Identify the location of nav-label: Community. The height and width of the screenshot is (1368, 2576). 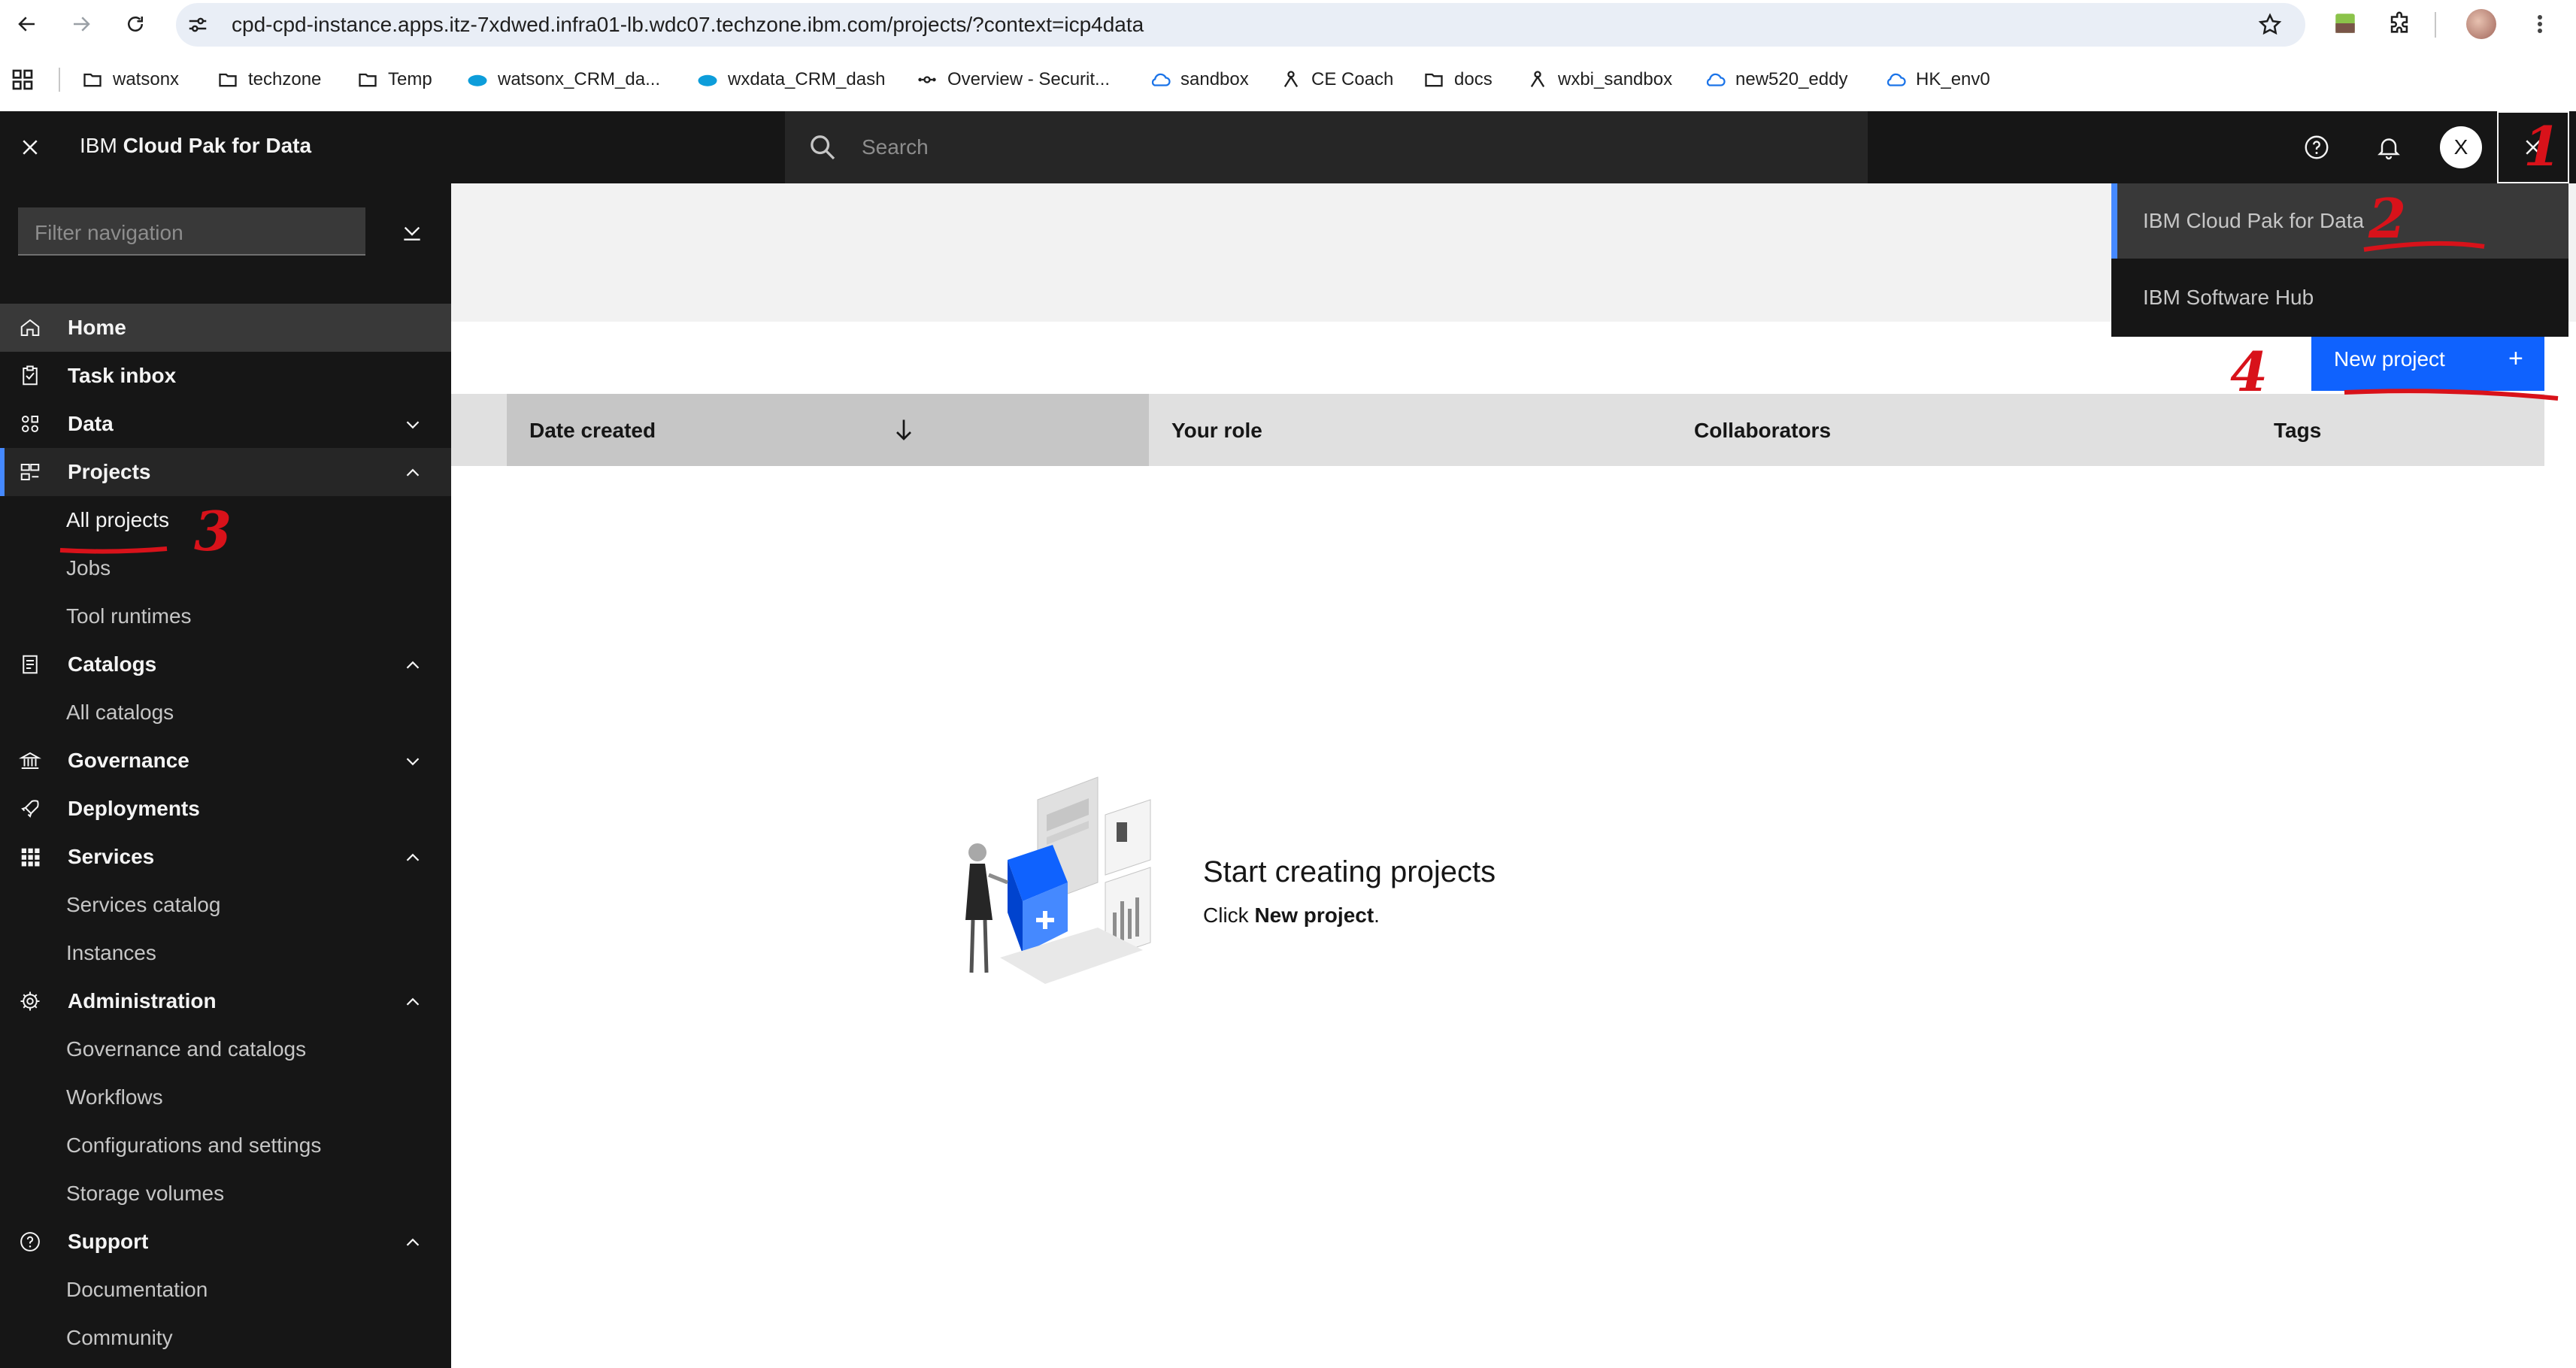
(119, 1337).